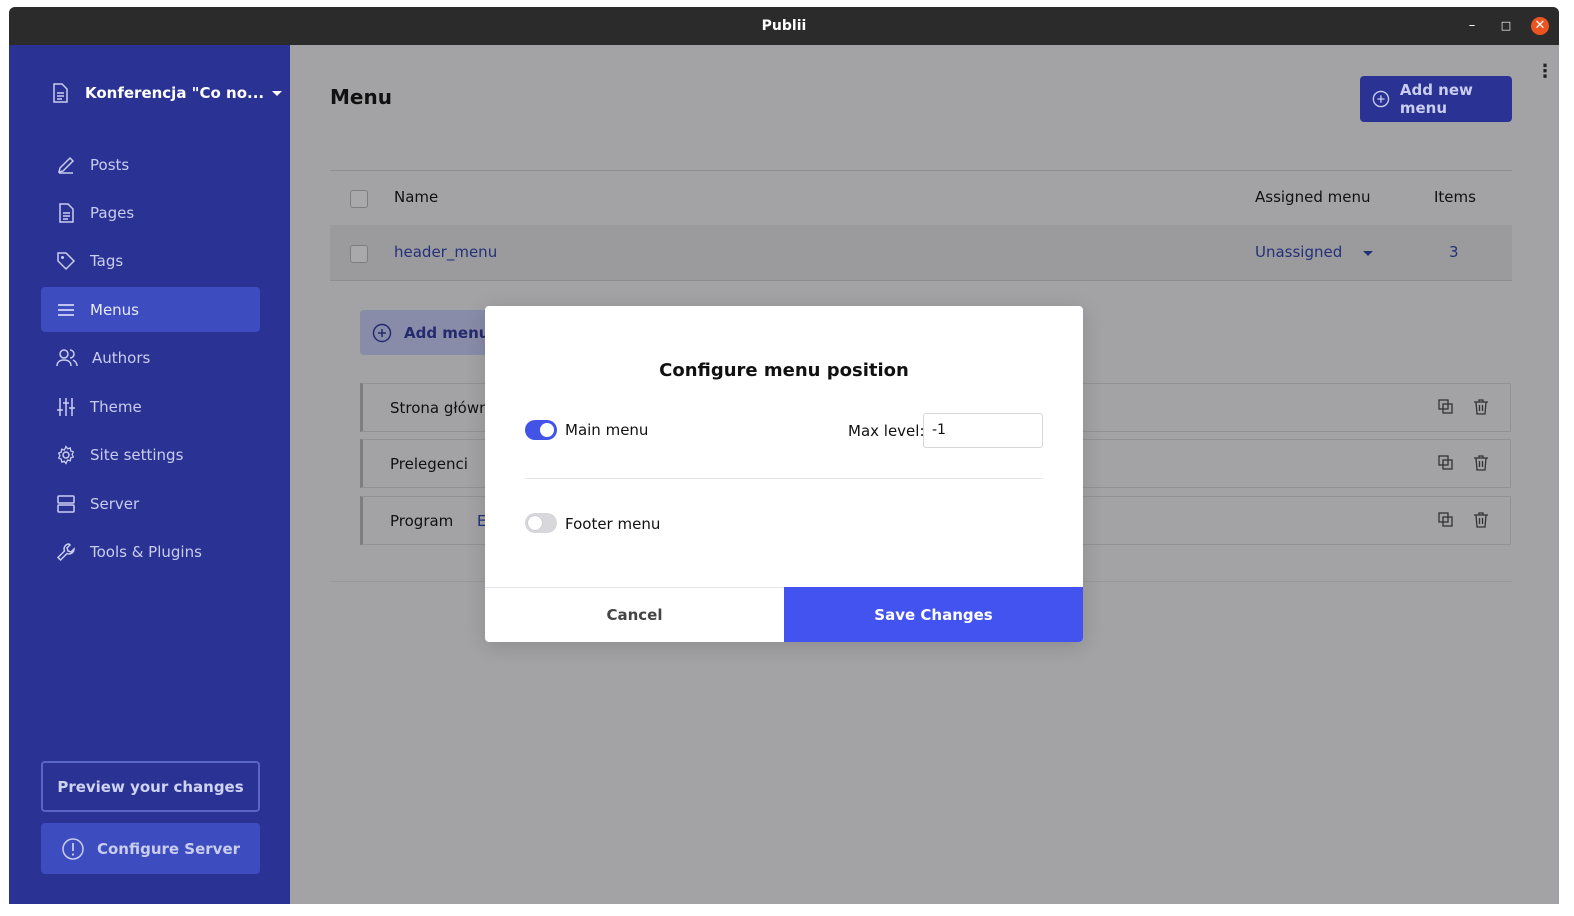 The image size is (1574, 916). What do you see at coordinates (784, 370) in the screenshot?
I see `dialog-title: Configure menu position` at bounding box center [784, 370].